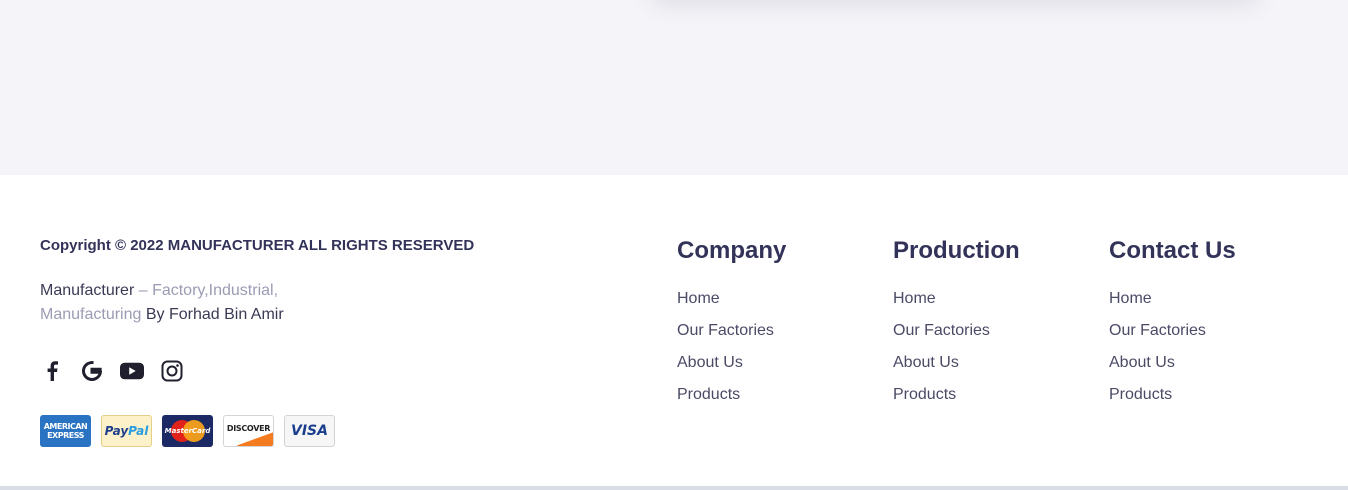  What do you see at coordinates (674, 488) in the screenshot?
I see `footer-bottom-divider` at bounding box center [674, 488].